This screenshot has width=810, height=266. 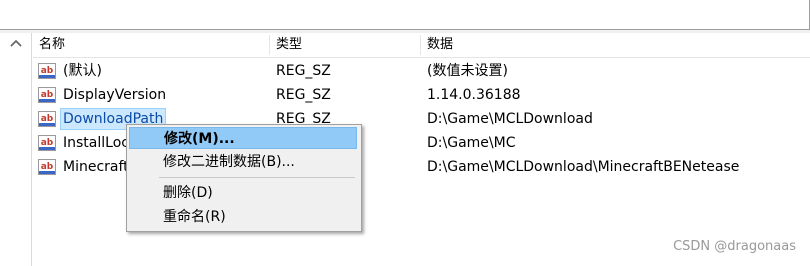 I want to click on tree-pane-edge, so click(x=16, y=149).